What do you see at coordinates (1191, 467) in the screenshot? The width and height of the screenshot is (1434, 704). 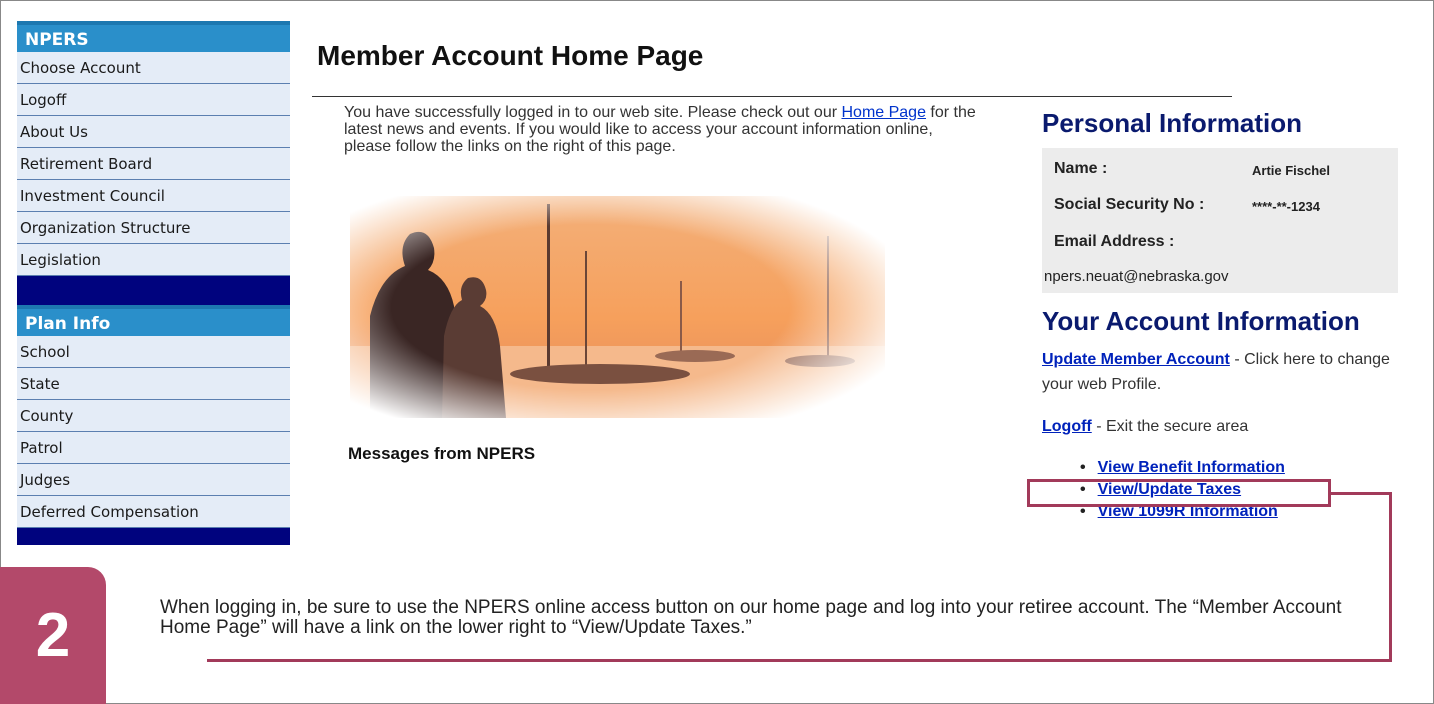 I see `view-benefit-information-link: View Benefit Information` at bounding box center [1191, 467].